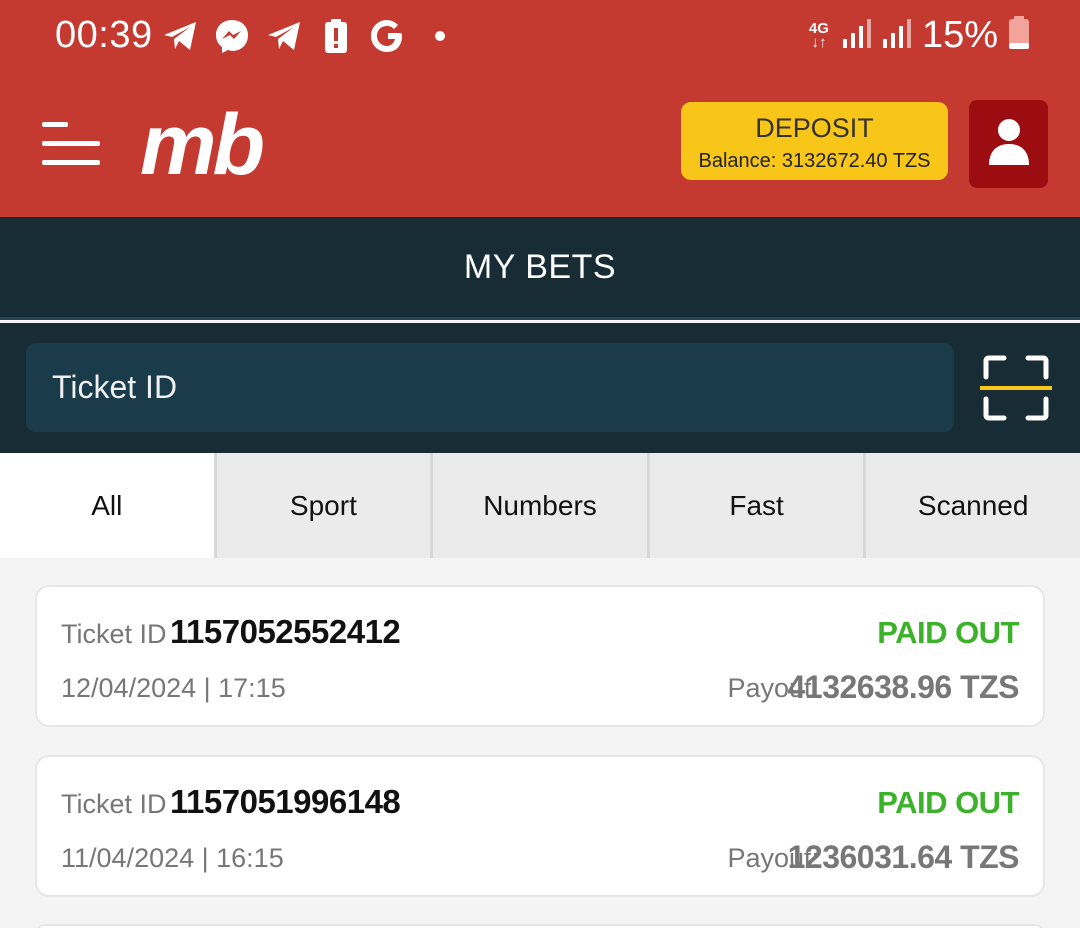 The height and width of the screenshot is (928, 1080). I want to click on tab-all: All, so click(108, 505).